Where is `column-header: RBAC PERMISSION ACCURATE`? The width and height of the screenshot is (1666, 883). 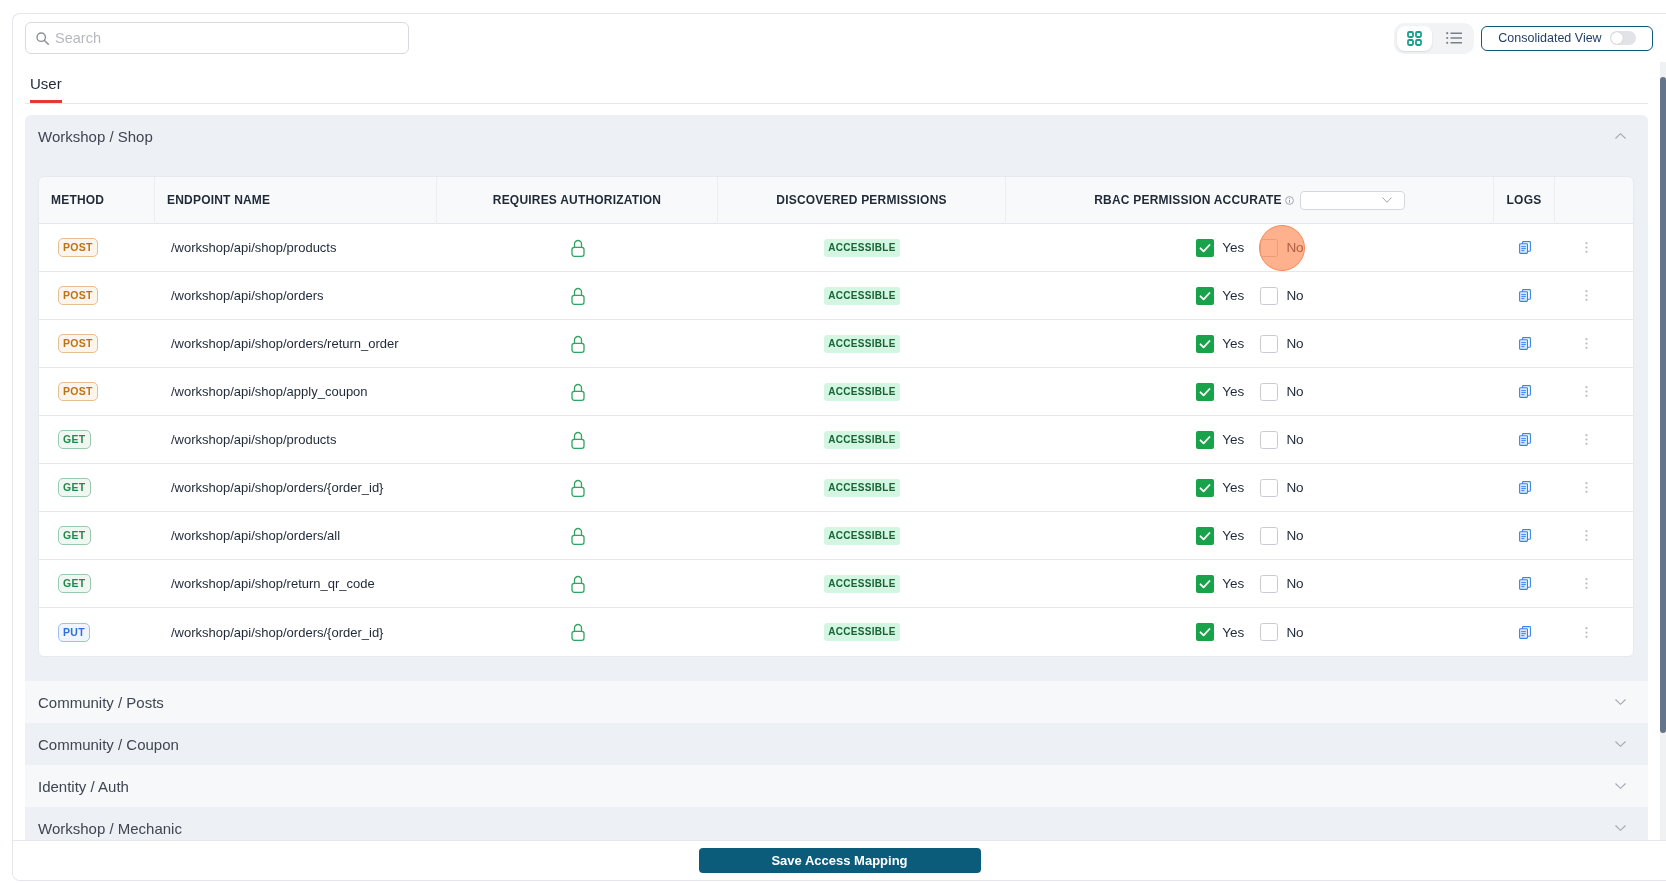
column-header: RBAC PERMISSION ACCURATE is located at coordinates (1188, 200).